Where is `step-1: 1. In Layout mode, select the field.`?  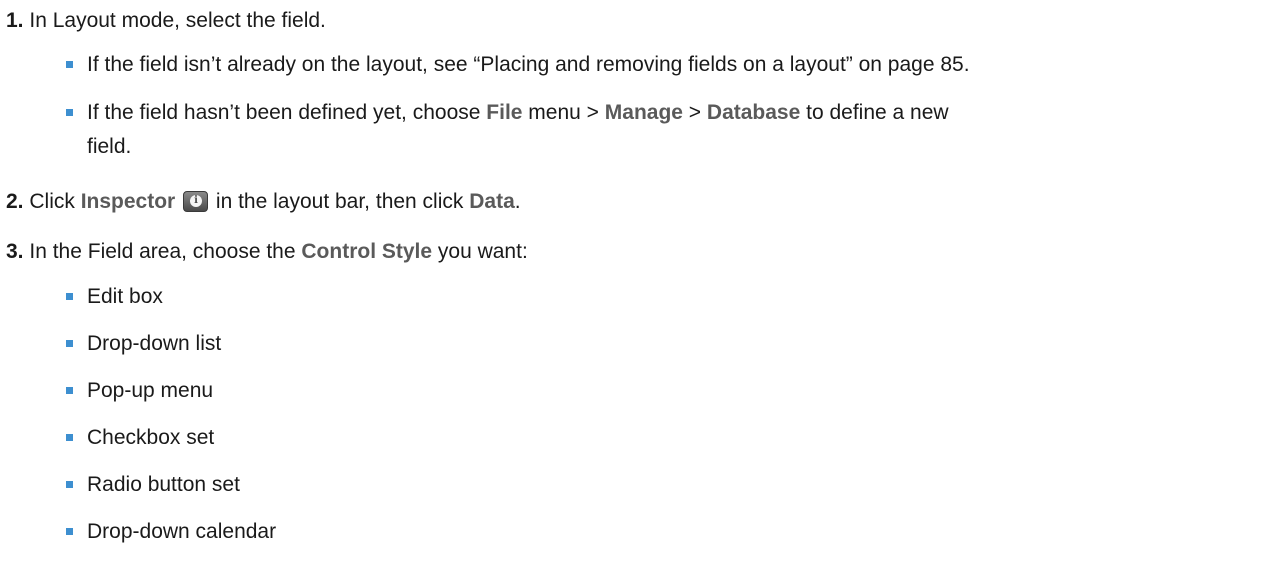
step-1: 1. In Layout mode, select the field. is located at coordinates (166, 21).